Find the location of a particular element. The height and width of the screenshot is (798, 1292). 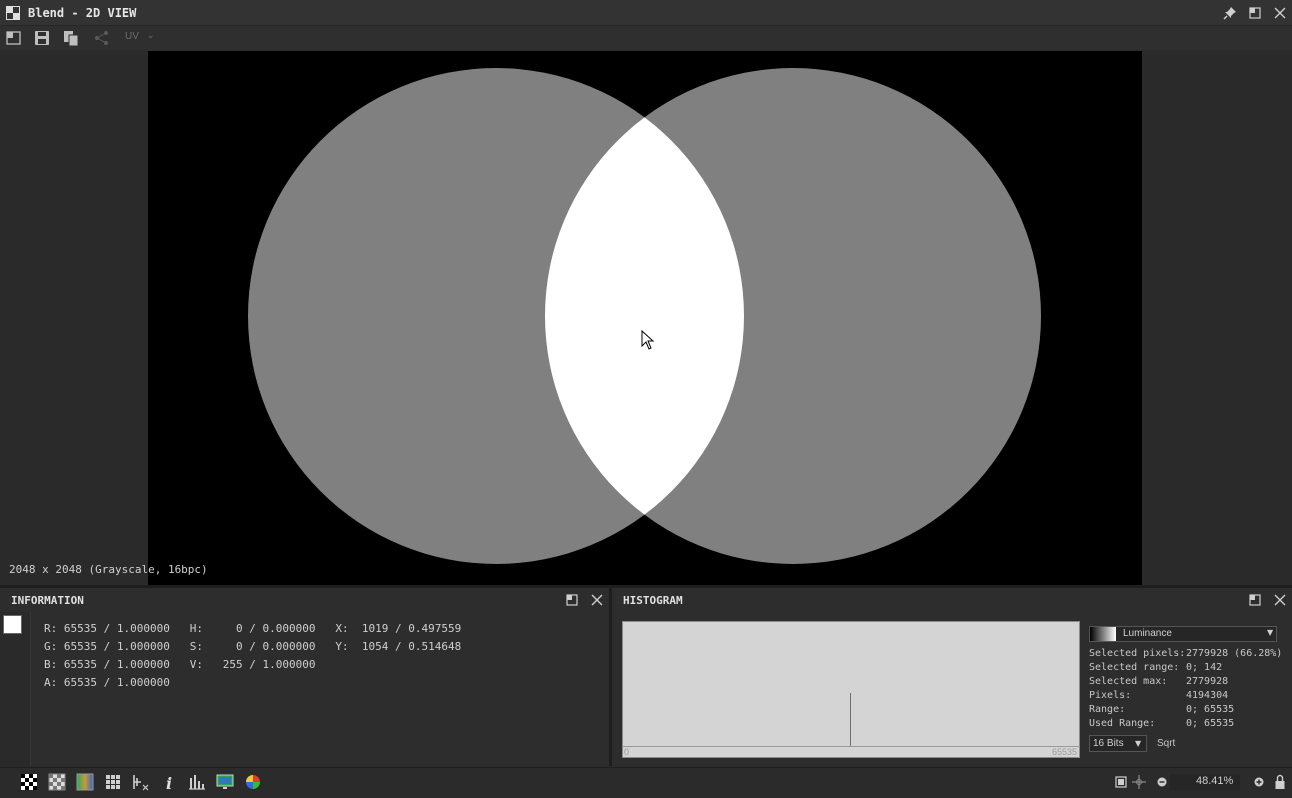

histogram-axis-max: 65535 is located at coordinates (1065, 752).